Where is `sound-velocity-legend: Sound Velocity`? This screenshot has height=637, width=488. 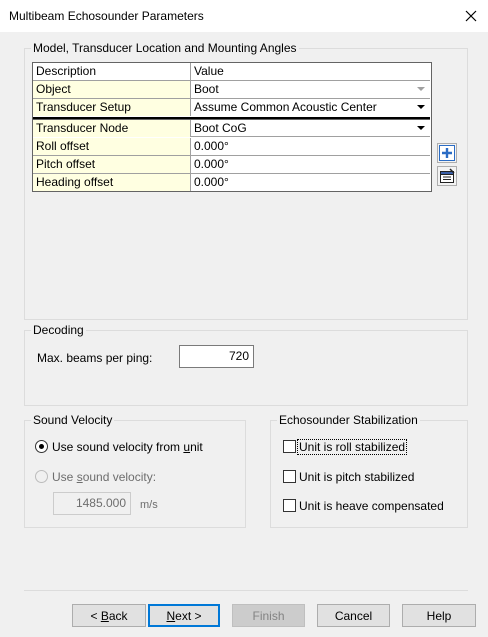
sound-velocity-legend: Sound Velocity is located at coordinates (73, 420).